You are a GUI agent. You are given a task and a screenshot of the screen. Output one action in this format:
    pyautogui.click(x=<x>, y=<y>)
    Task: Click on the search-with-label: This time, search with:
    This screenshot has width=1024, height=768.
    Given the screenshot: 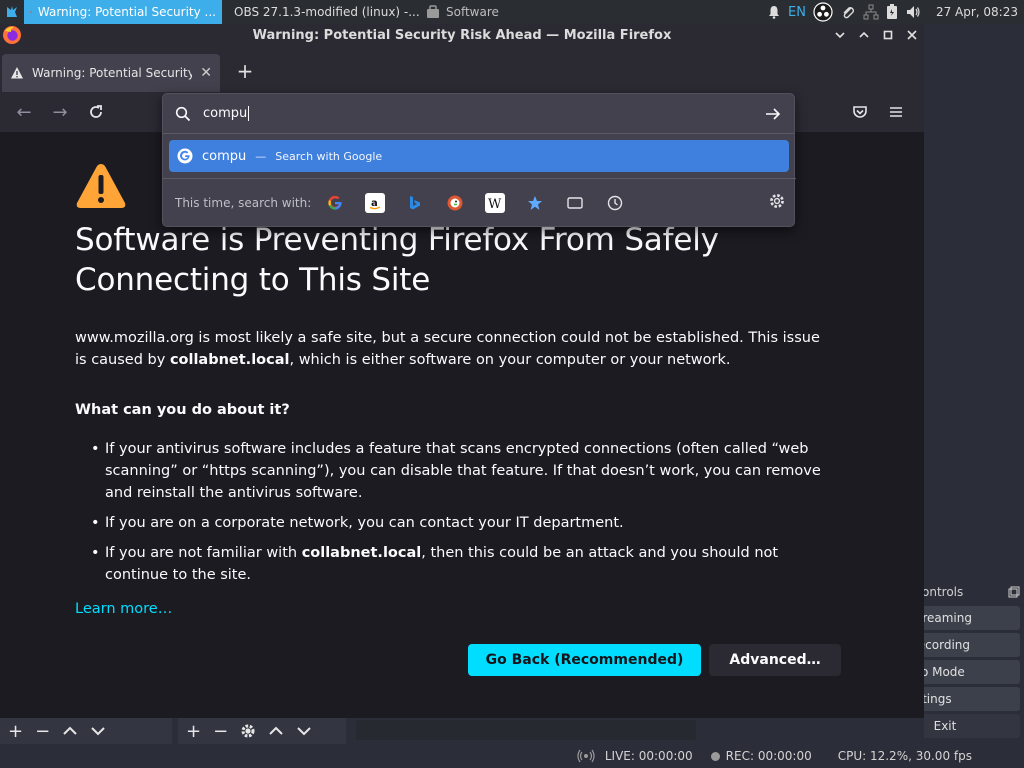 What is the action you would take?
    pyautogui.click(x=243, y=202)
    